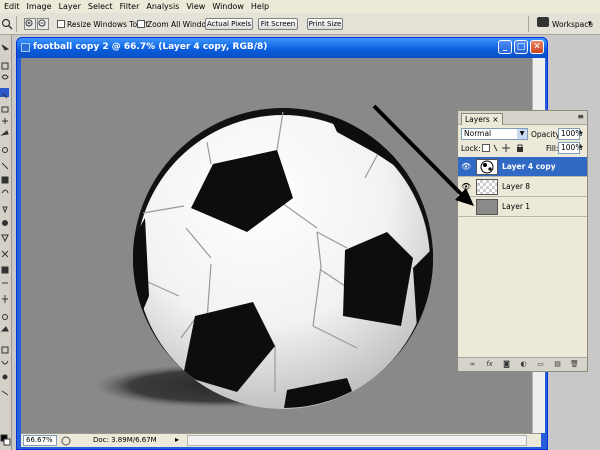  I want to click on menu-analysis: Analysis, so click(162, 6).